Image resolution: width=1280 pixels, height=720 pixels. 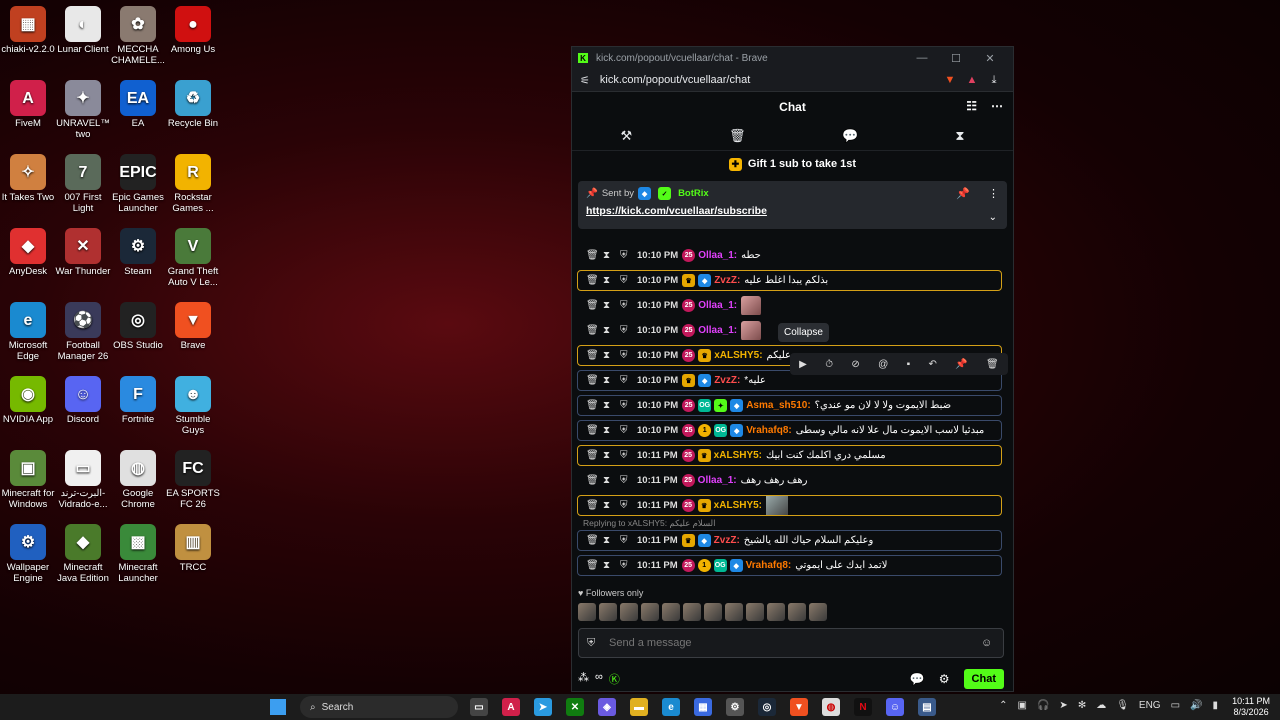 What do you see at coordinates (917, 679) in the screenshot?
I see `chat-bubble-small-icon: 💬` at bounding box center [917, 679].